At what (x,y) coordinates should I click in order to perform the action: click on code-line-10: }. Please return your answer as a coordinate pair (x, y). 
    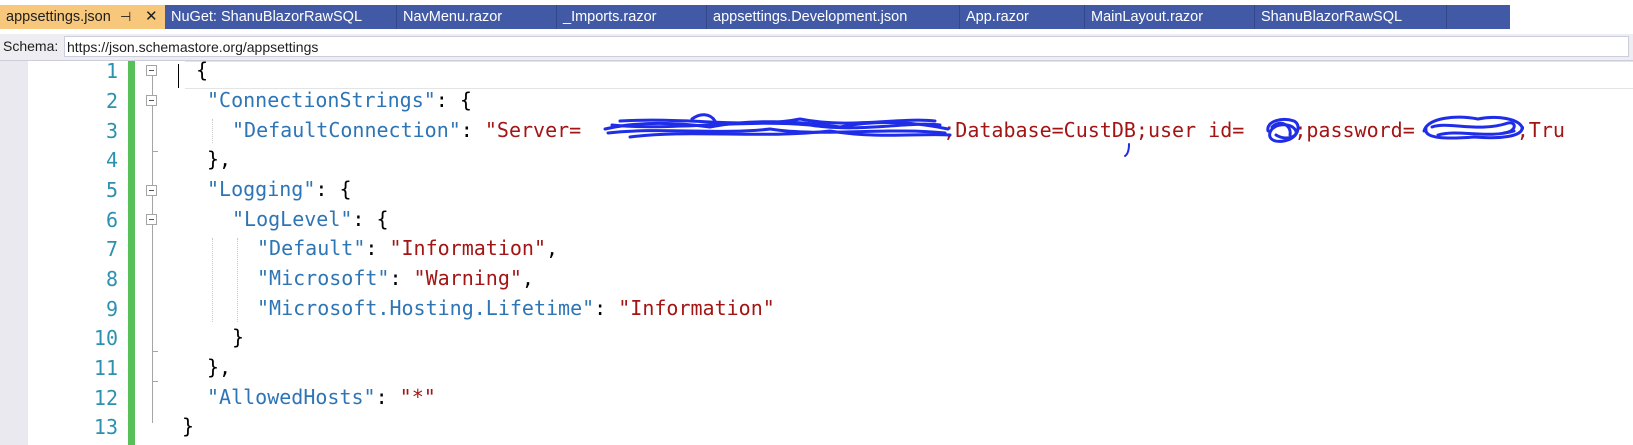
    Looking at the image, I should click on (238, 337).